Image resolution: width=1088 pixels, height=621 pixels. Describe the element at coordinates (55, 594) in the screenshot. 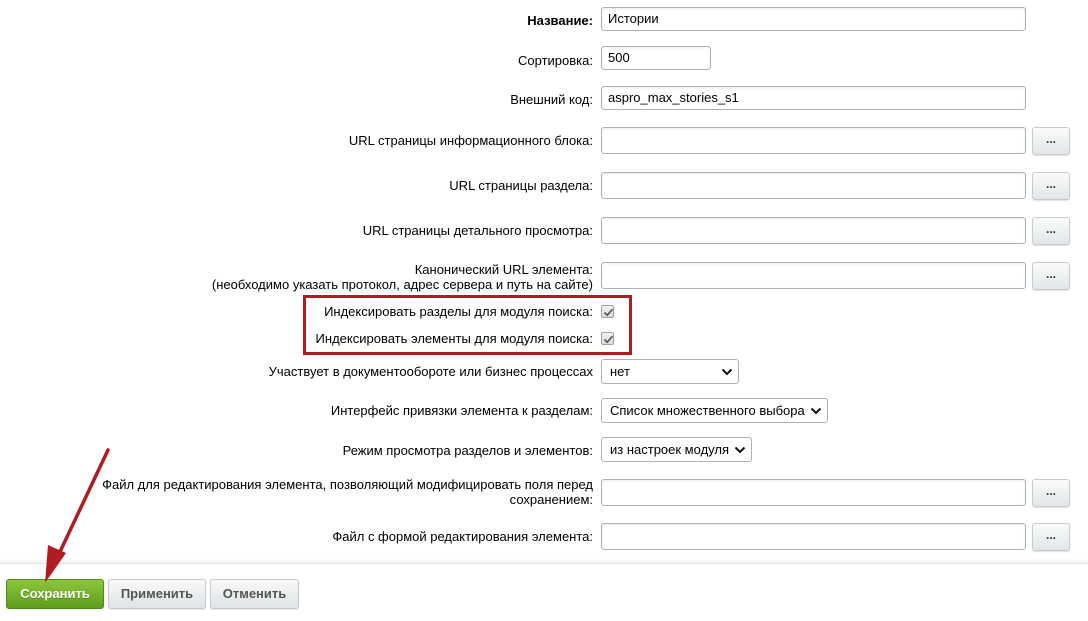

I see `save-button: Сохранить` at that location.